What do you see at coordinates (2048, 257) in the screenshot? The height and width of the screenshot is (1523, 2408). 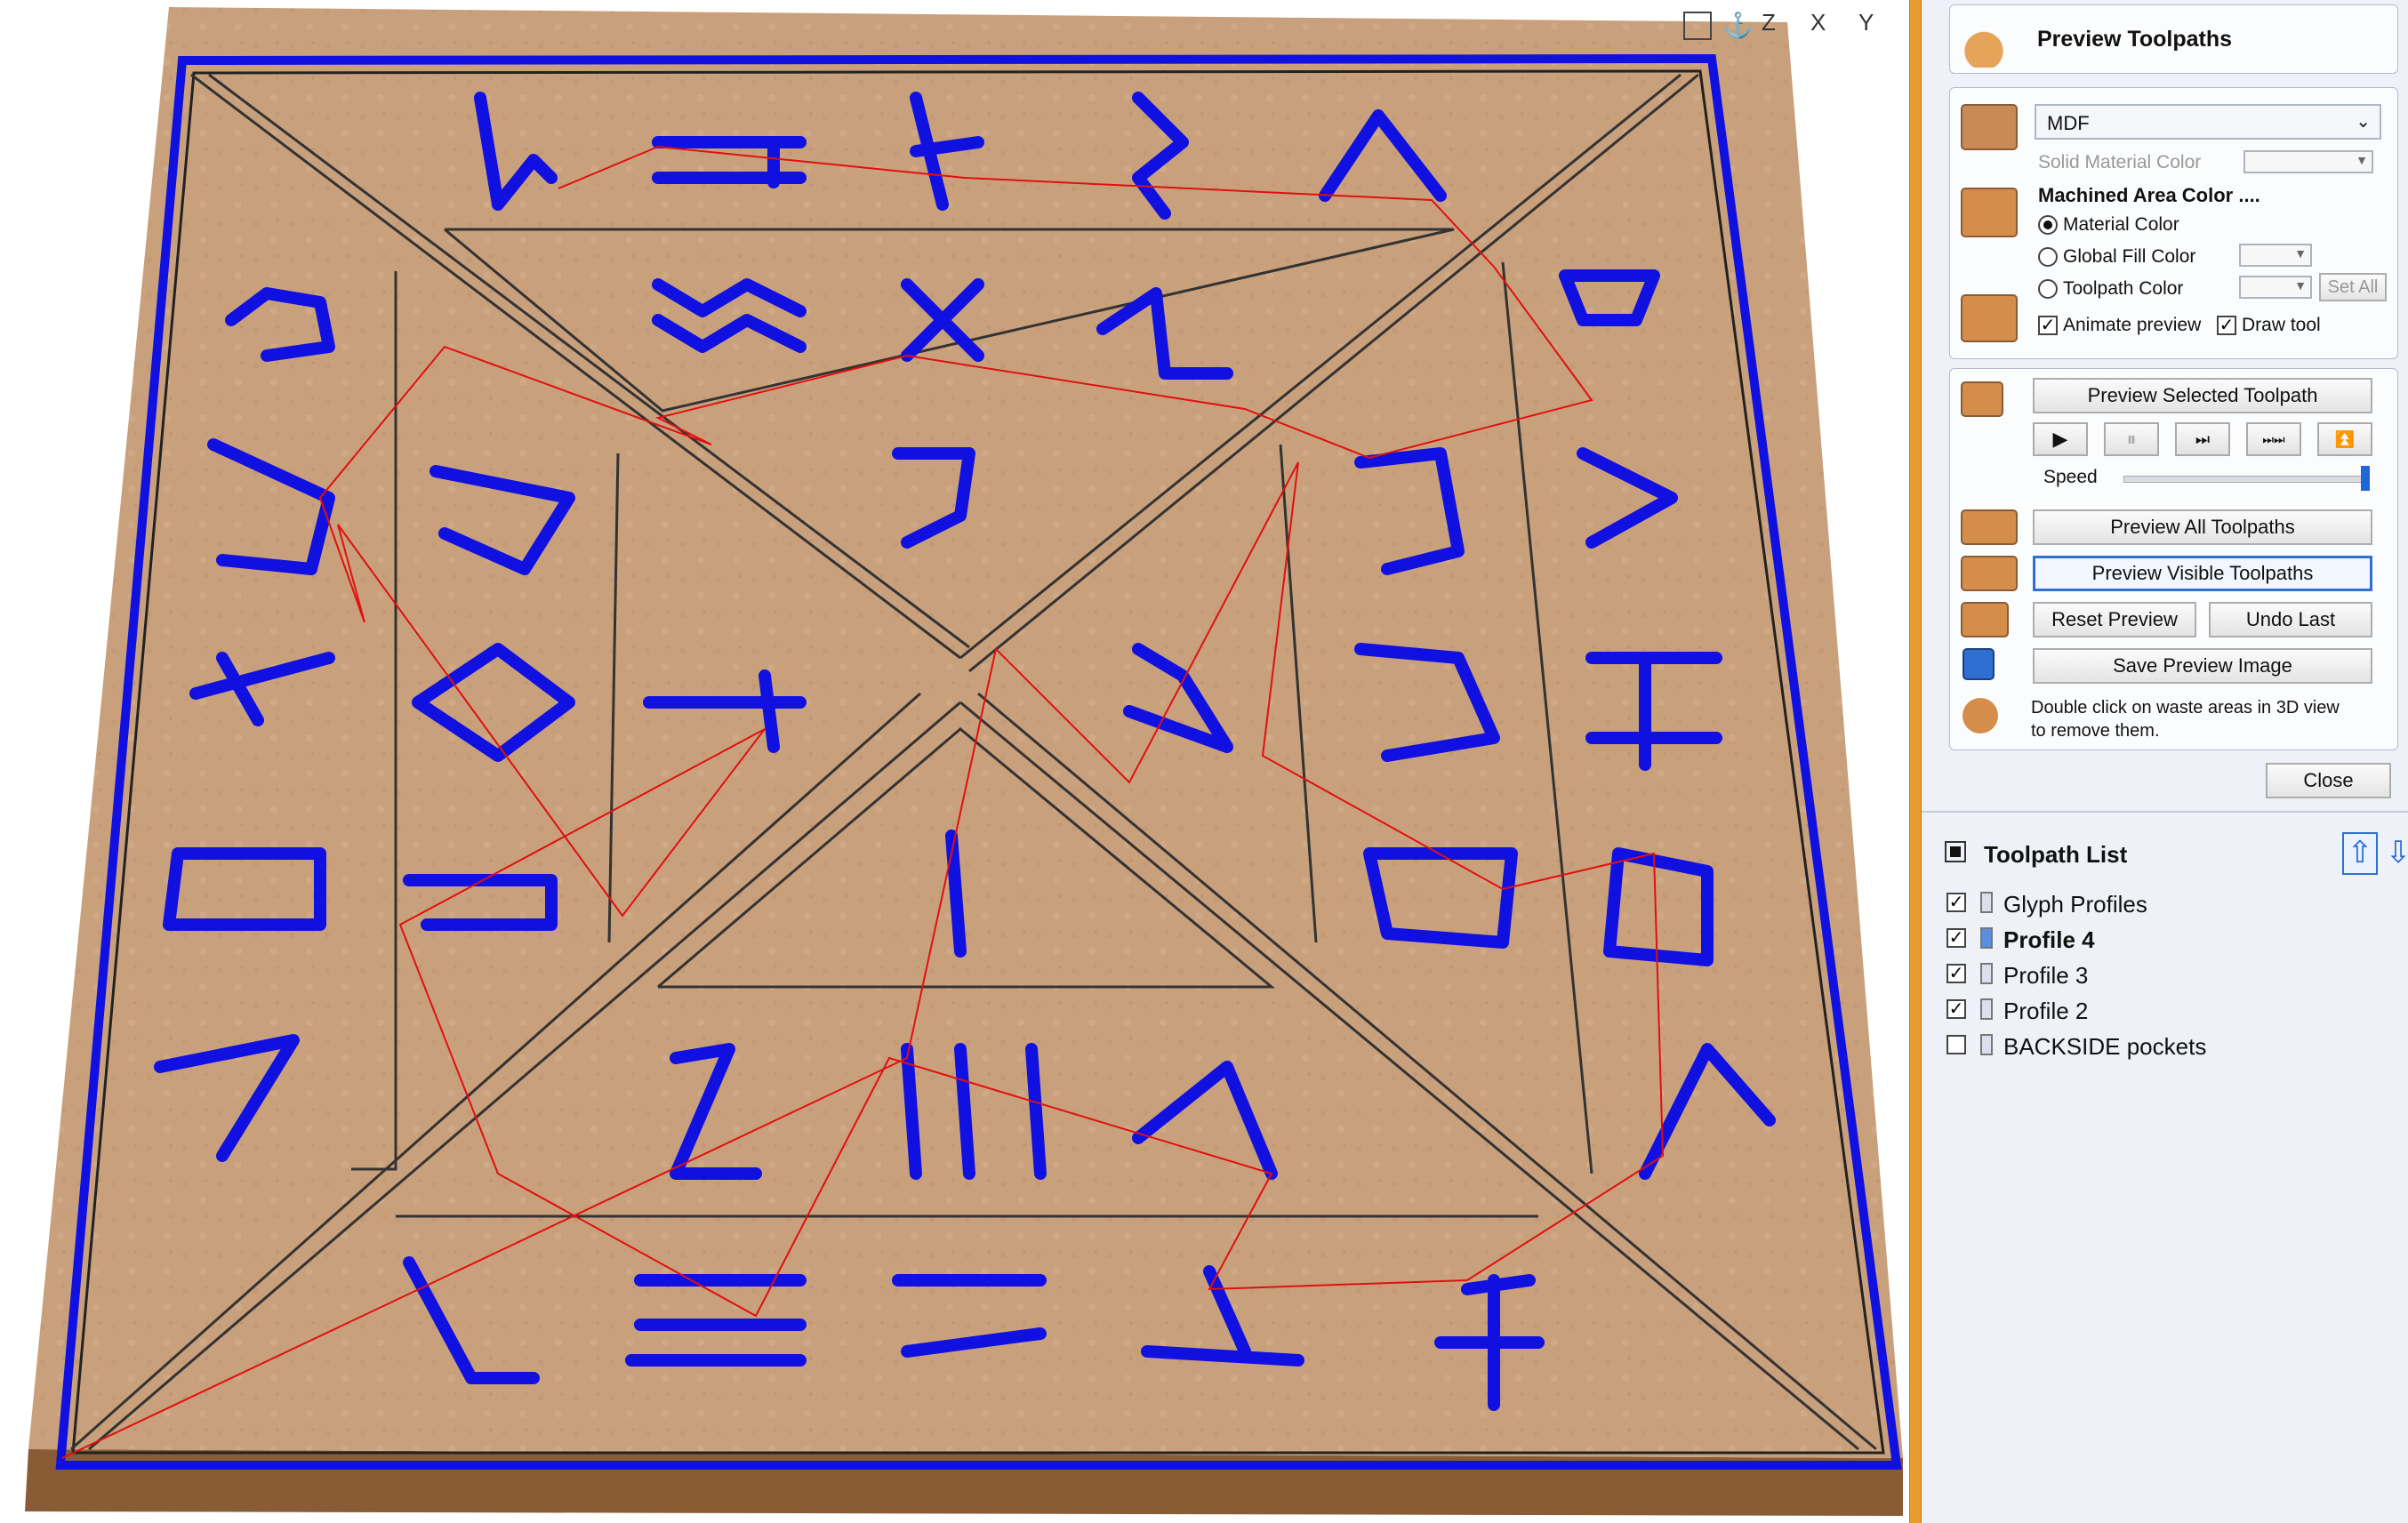 I see `global-fill-color-radio` at bounding box center [2048, 257].